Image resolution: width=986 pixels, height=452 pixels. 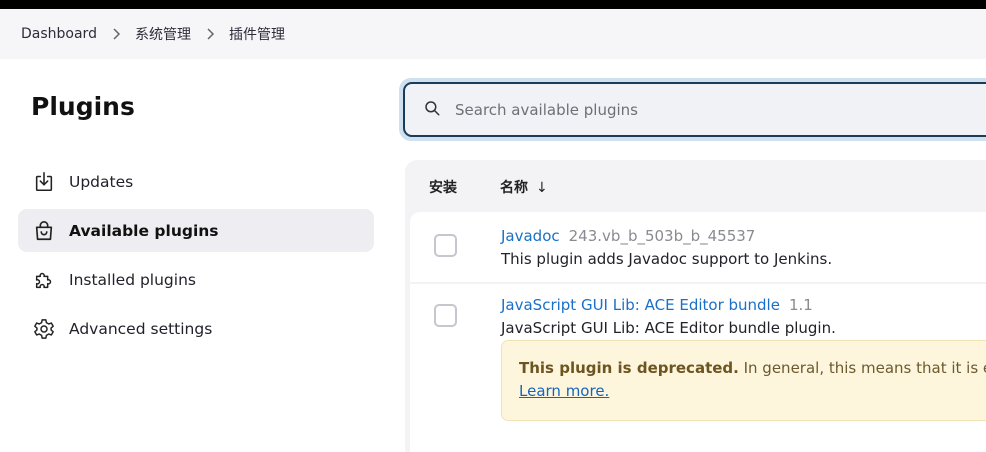 What do you see at coordinates (493, 4) in the screenshot?
I see `top-bar` at bounding box center [493, 4].